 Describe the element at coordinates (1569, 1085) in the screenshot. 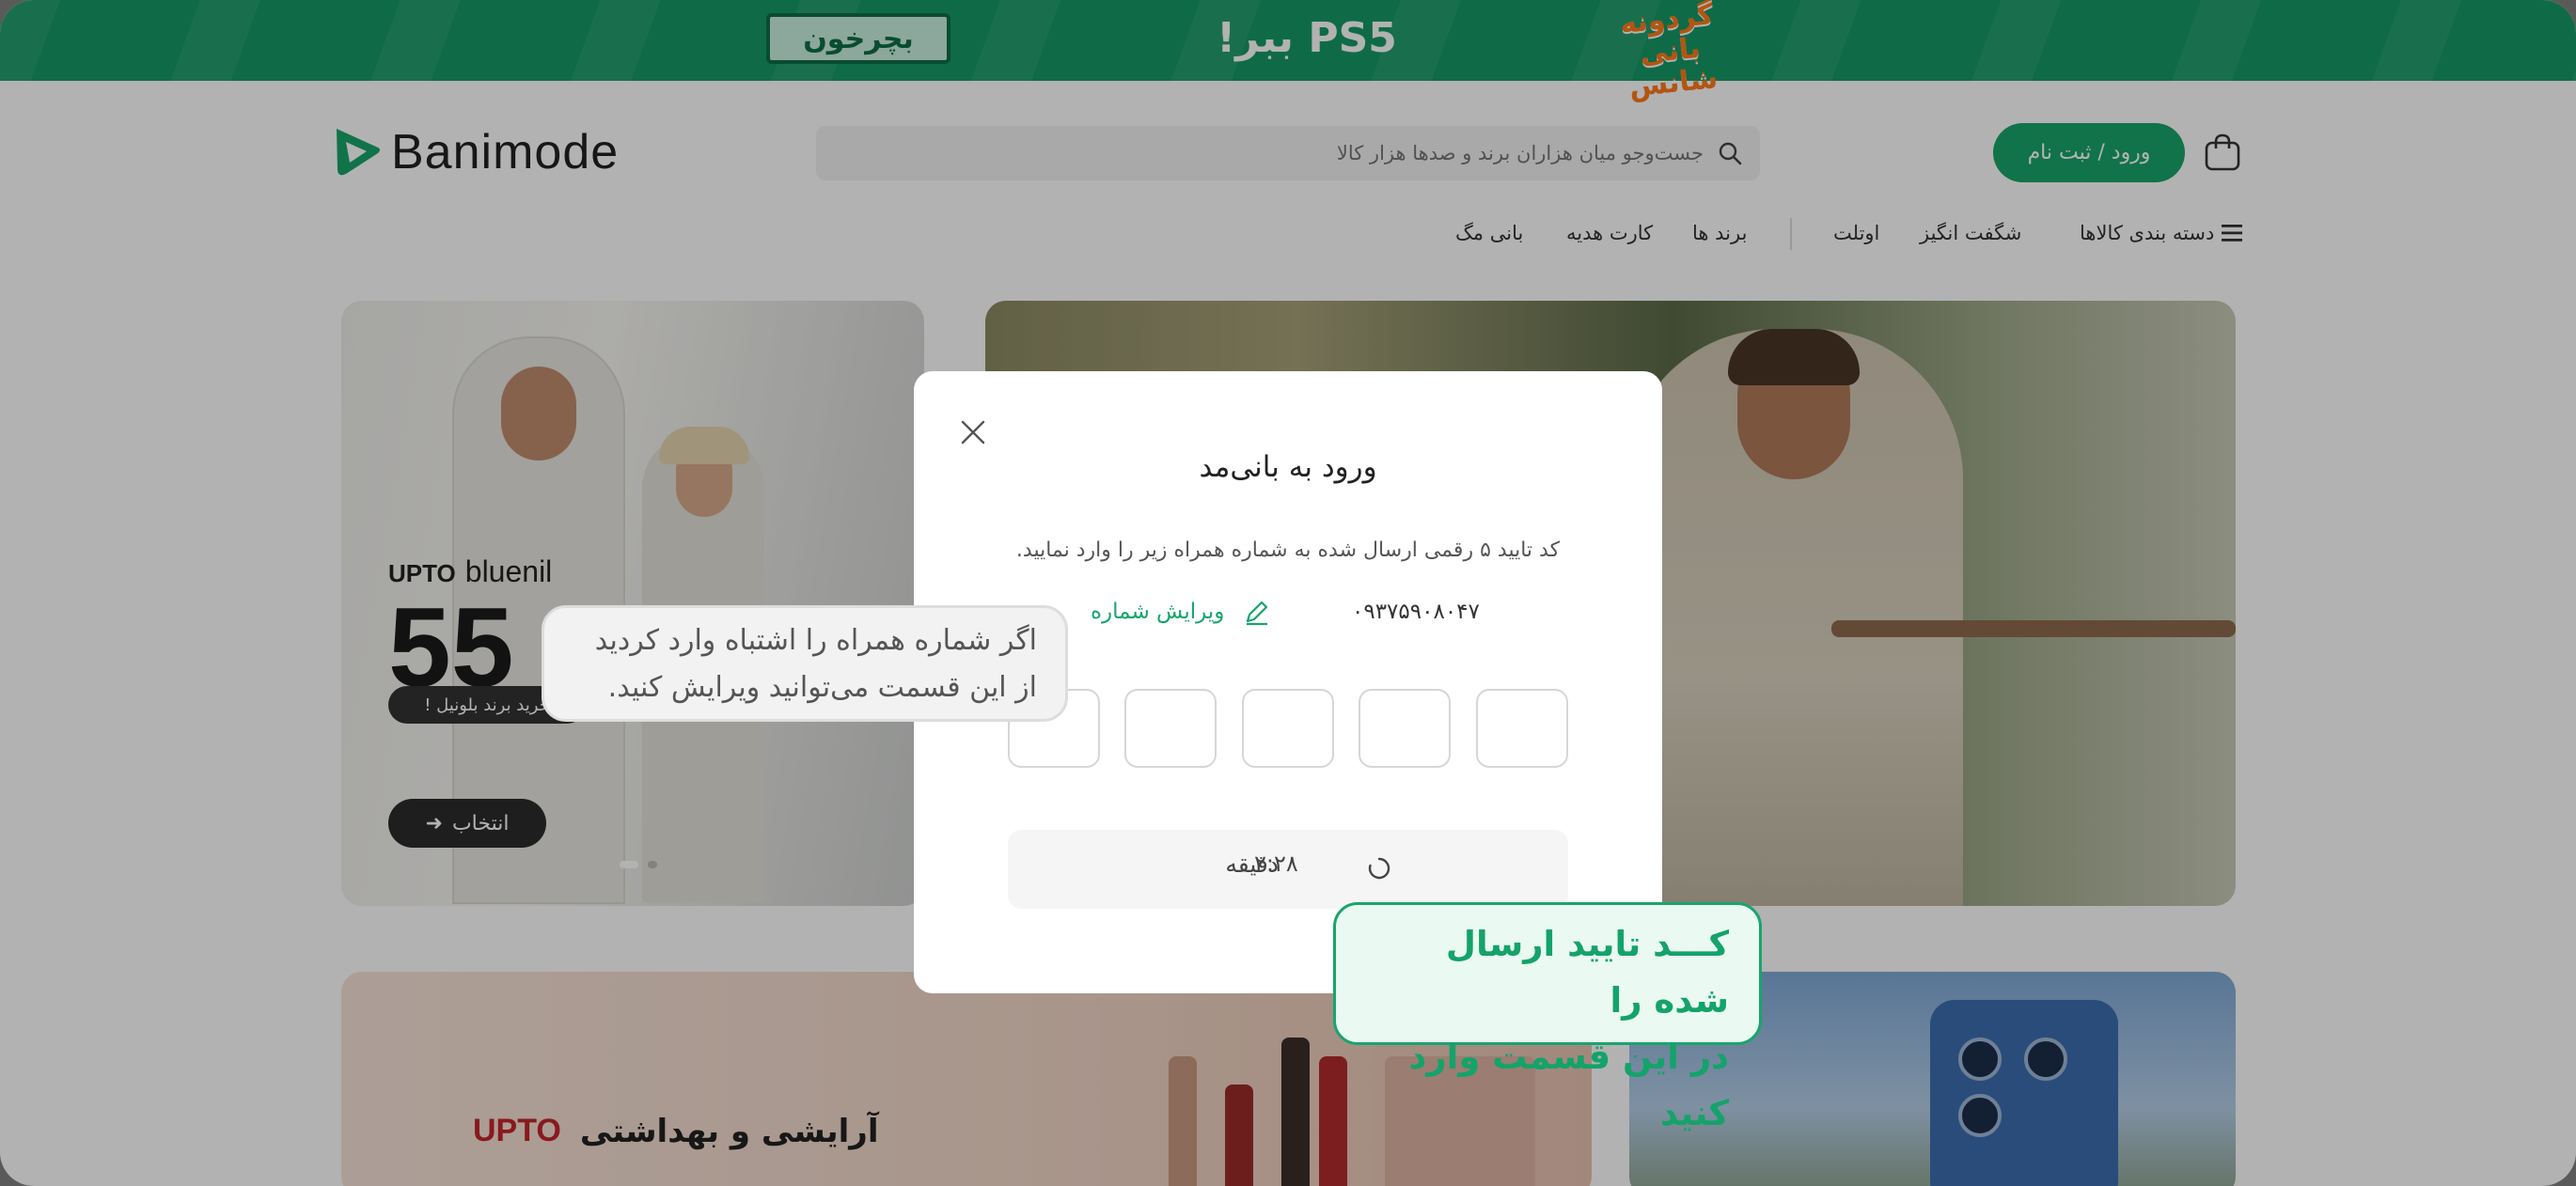

I see `tooltip-line: در این قسمت وارد کنید` at that location.